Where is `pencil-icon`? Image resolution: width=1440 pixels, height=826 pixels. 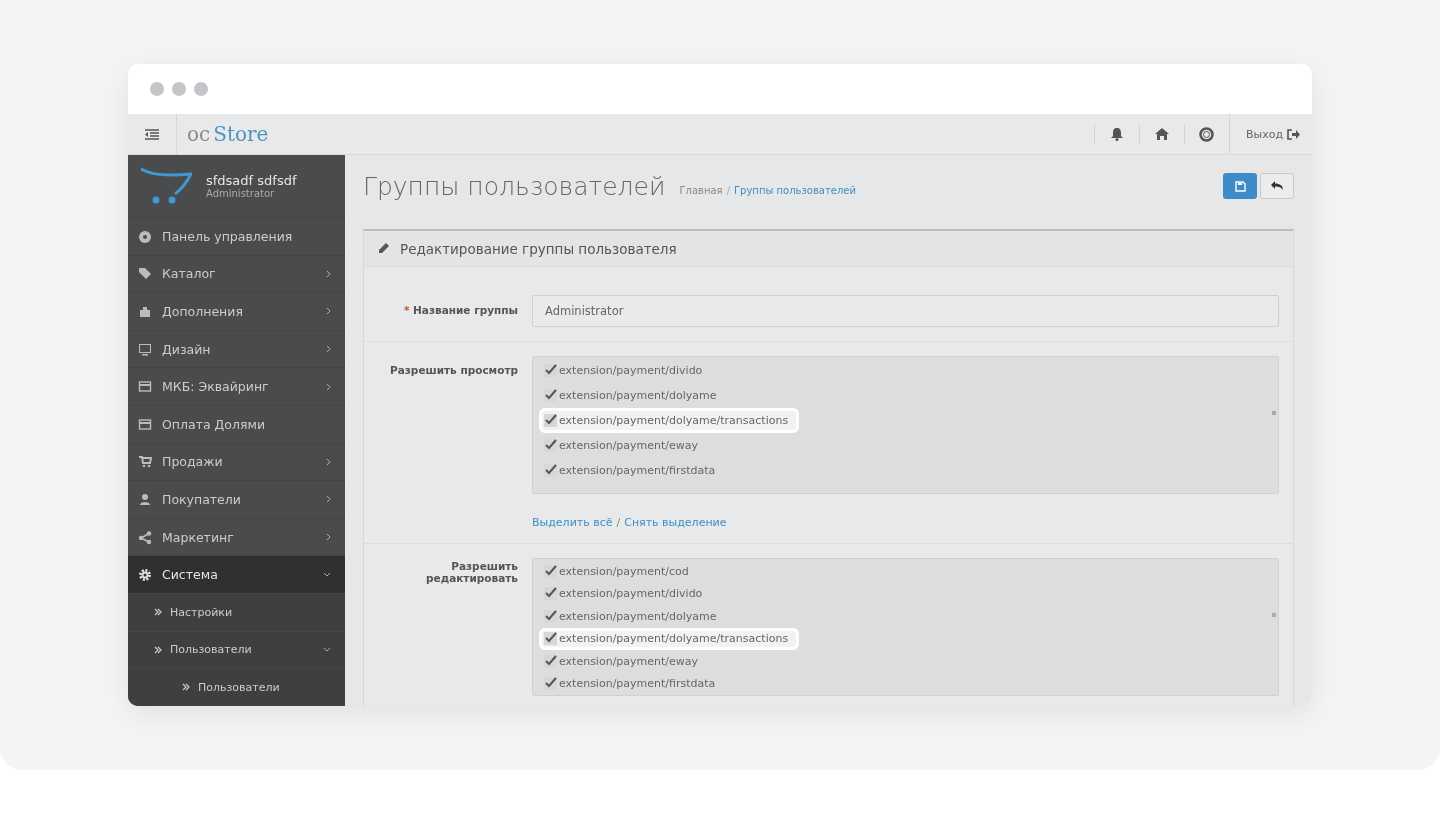
pencil-icon is located at coordinates (383, 248).